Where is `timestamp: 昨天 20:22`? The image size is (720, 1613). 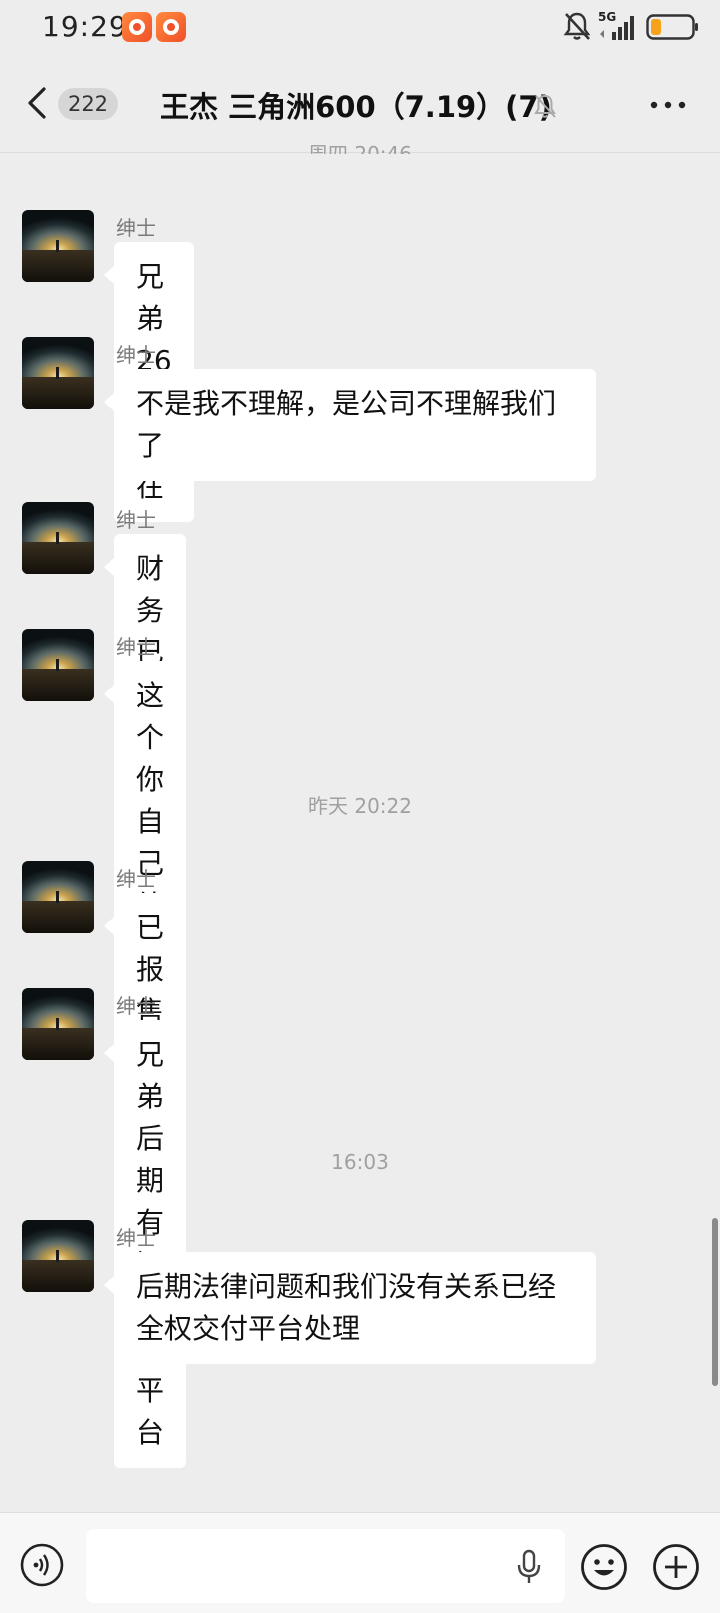
timestamp: 昨天 20:22 is located at coordinates (360, 806).